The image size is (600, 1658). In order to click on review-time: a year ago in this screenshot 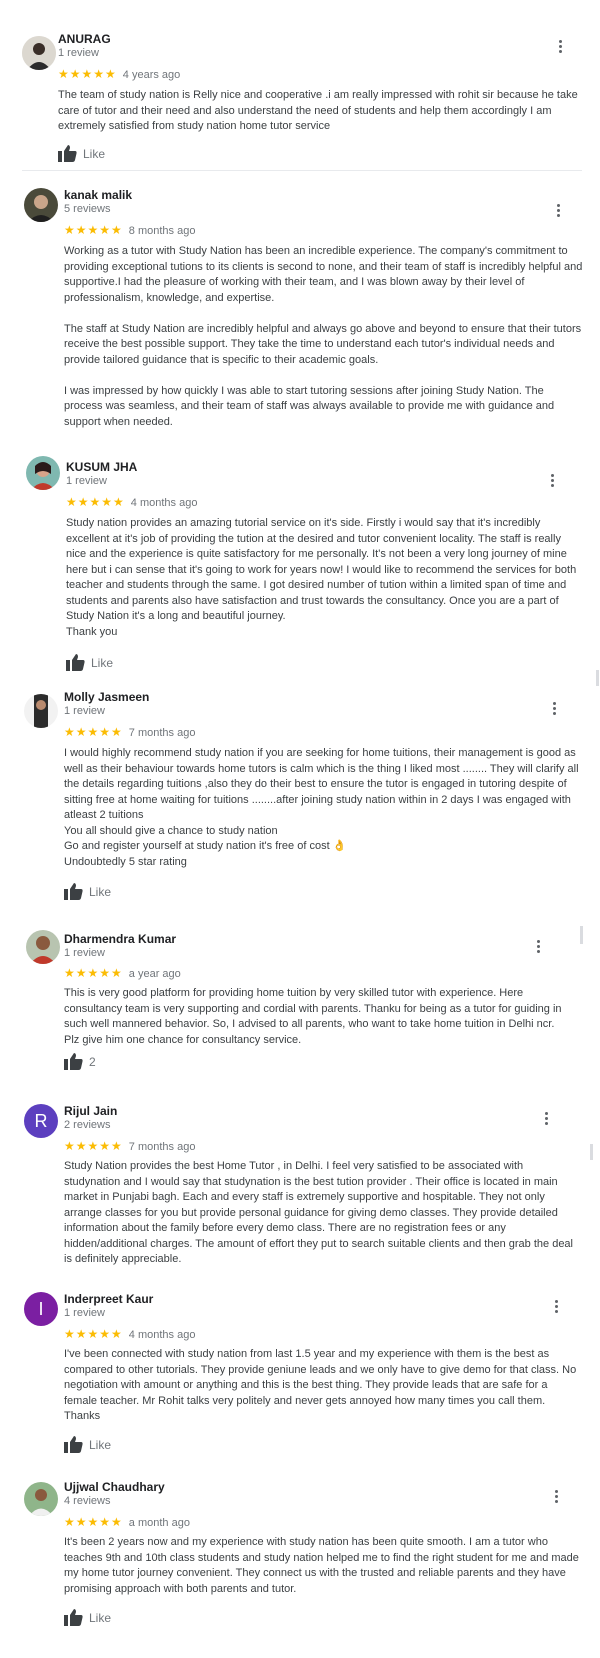, I will do `click(154, 974)`.